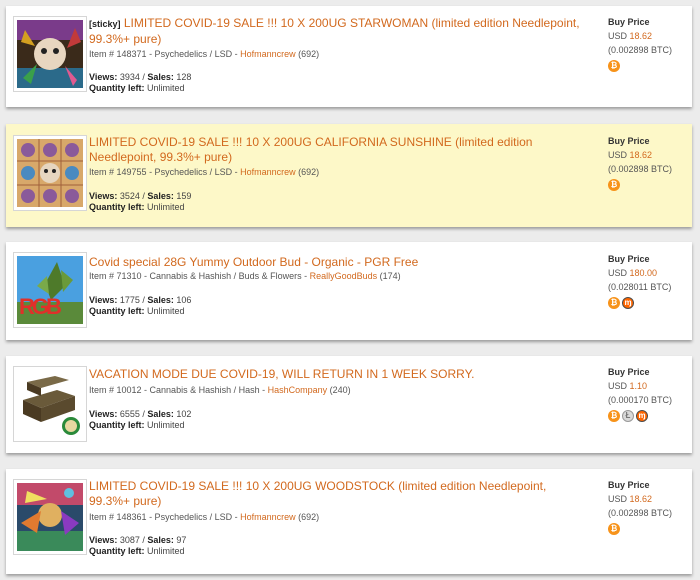 The height and width of the screenshot is (580, 700). I want to click on vendor-link: ReallyGoodBuds, so click(344, 276).